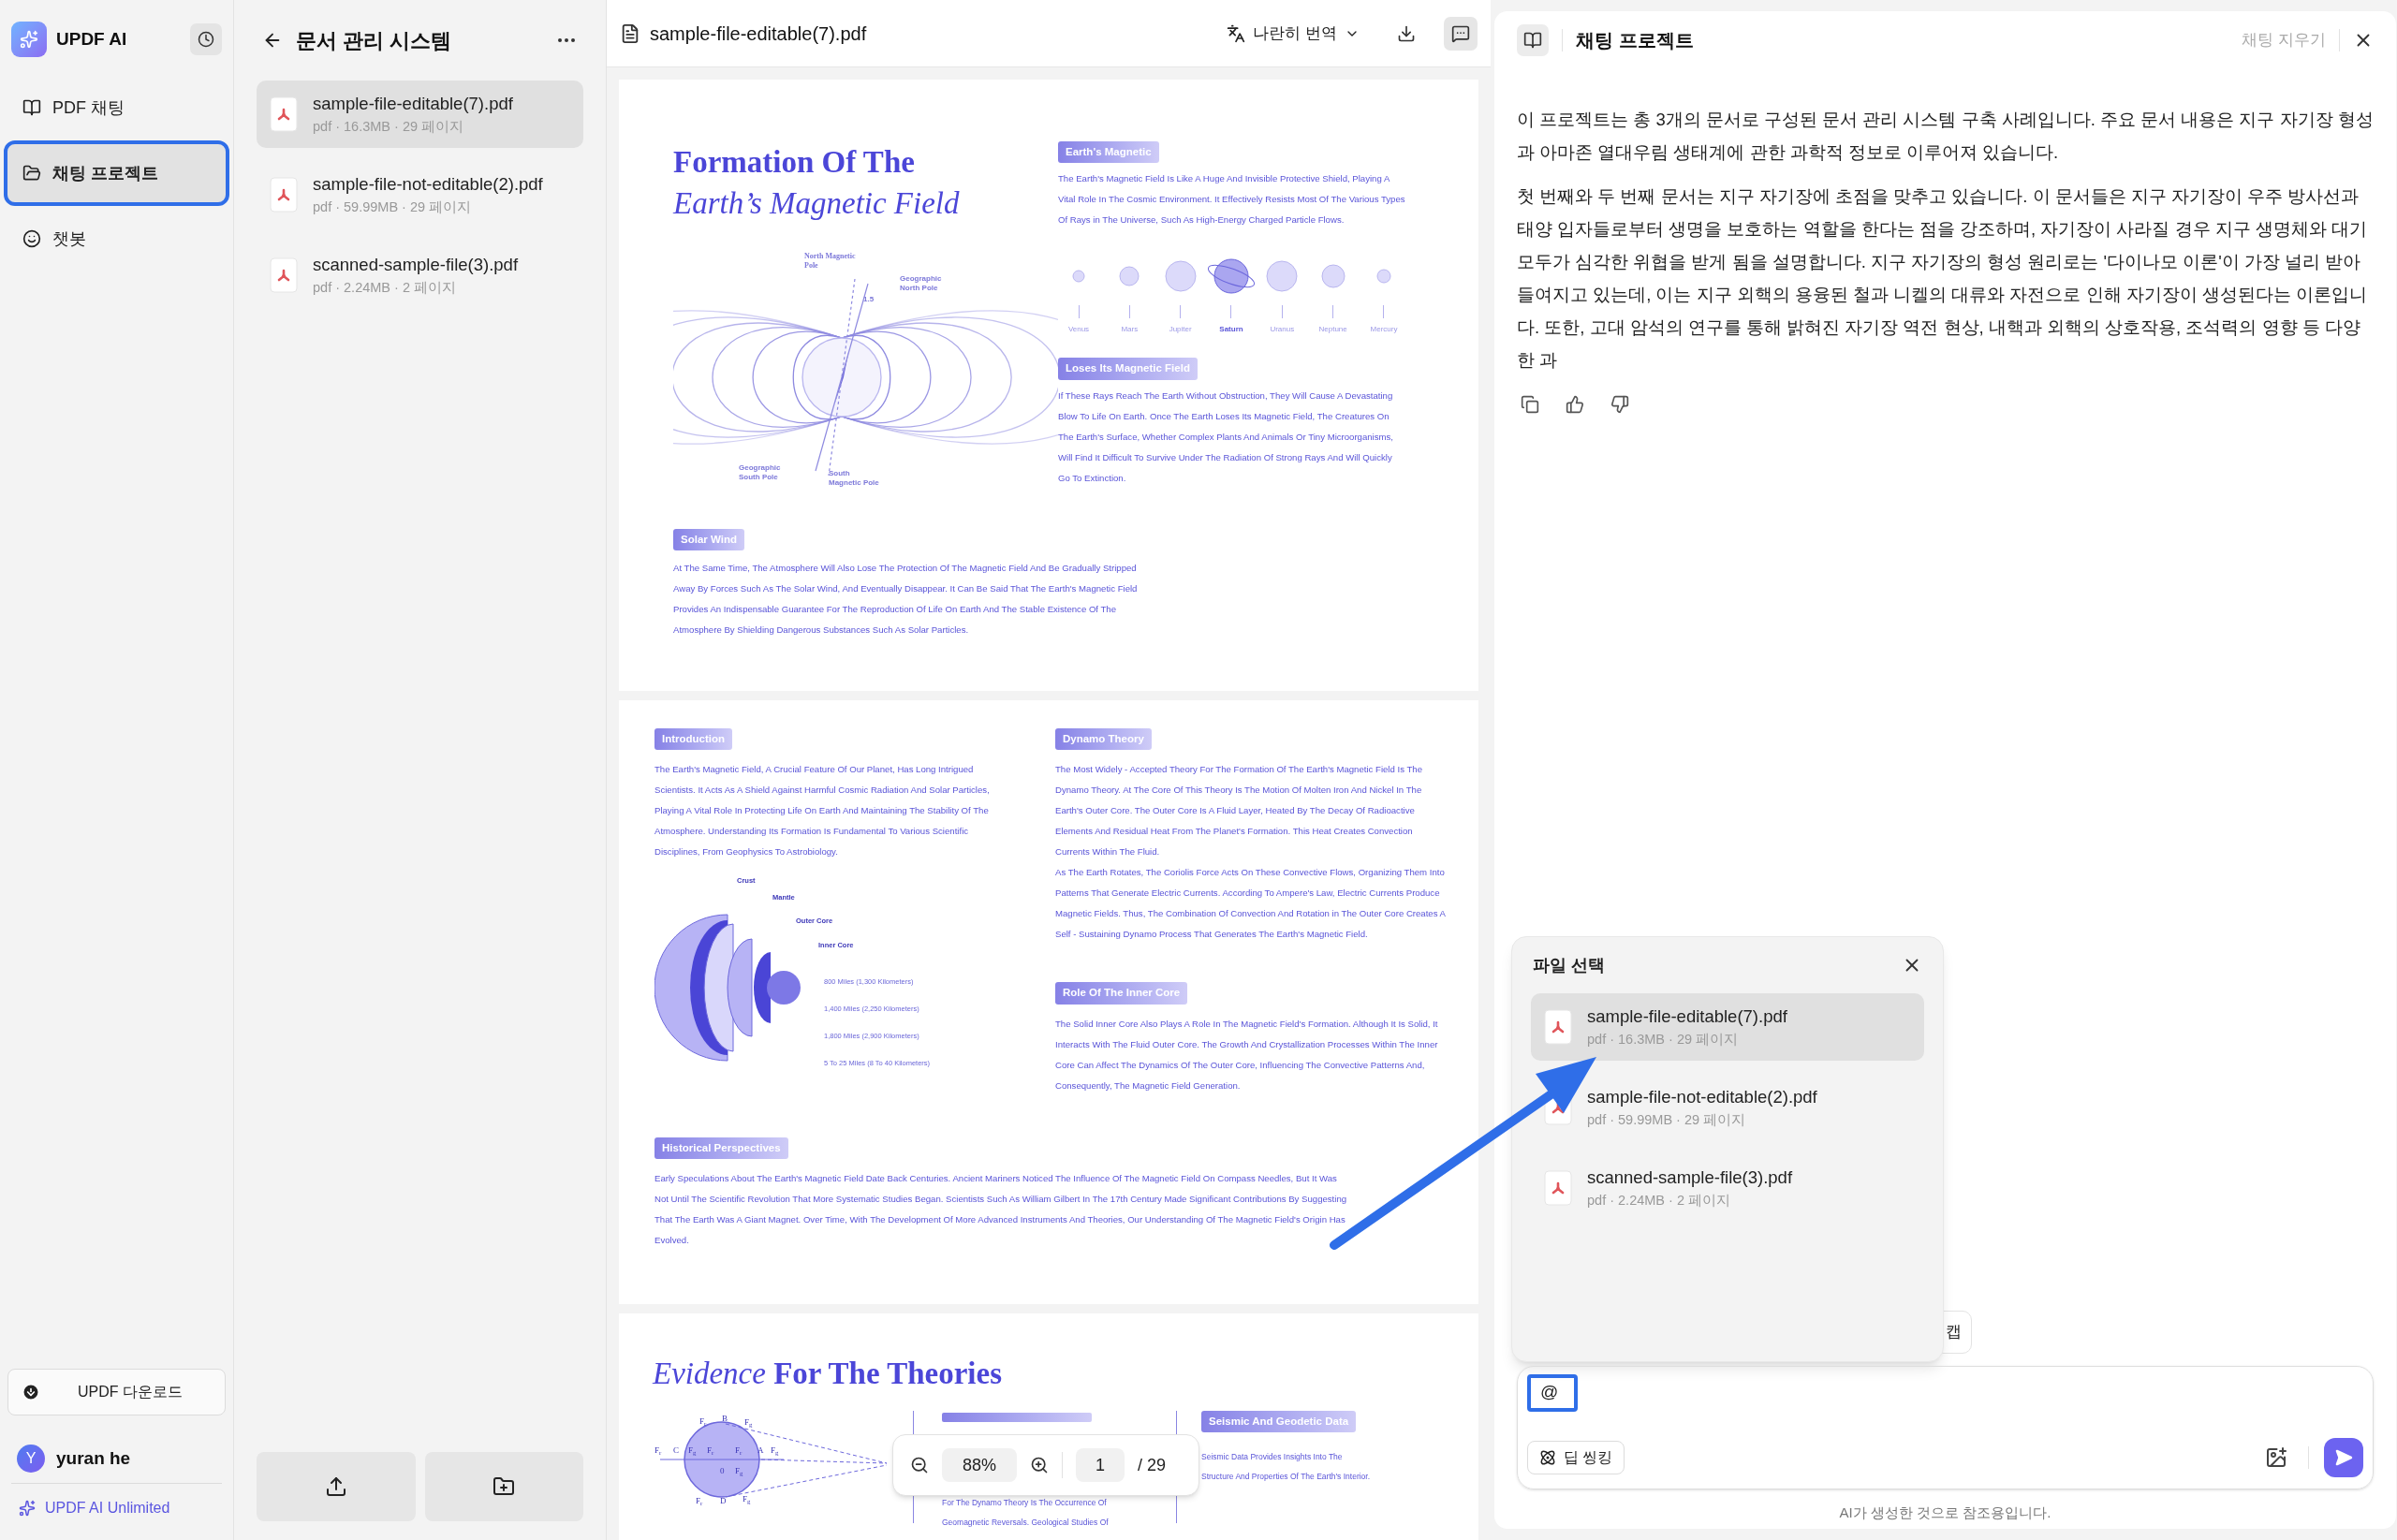 The width and height of the screenshot is (2397, 1540). Describe the element at coordinates (32, 173) in the screenshot. I see `folder-icon` at that location.